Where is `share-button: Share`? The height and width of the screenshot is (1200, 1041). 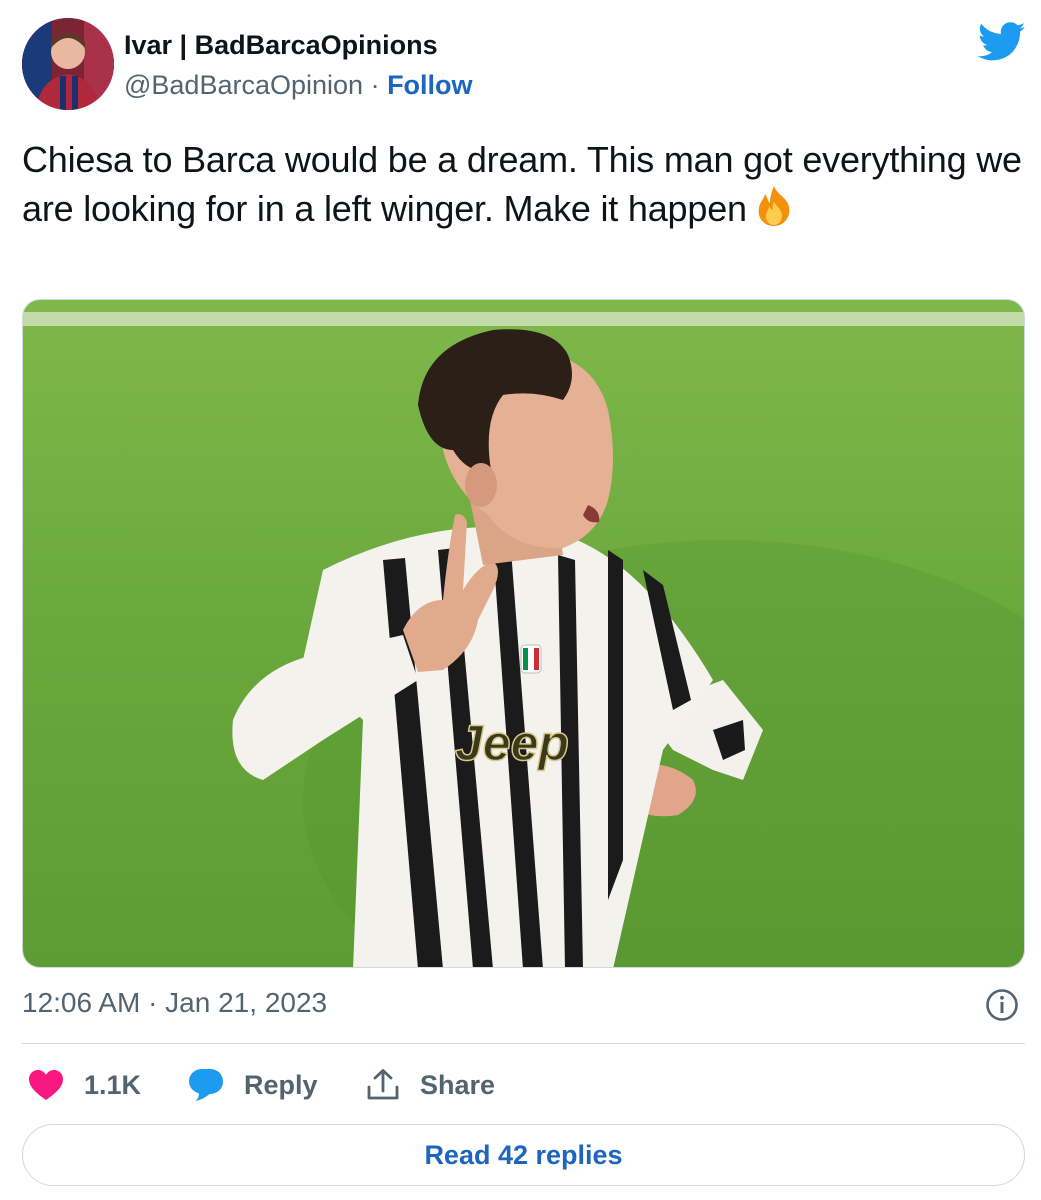 share-button: Share is located at coordinates (430, 1085).